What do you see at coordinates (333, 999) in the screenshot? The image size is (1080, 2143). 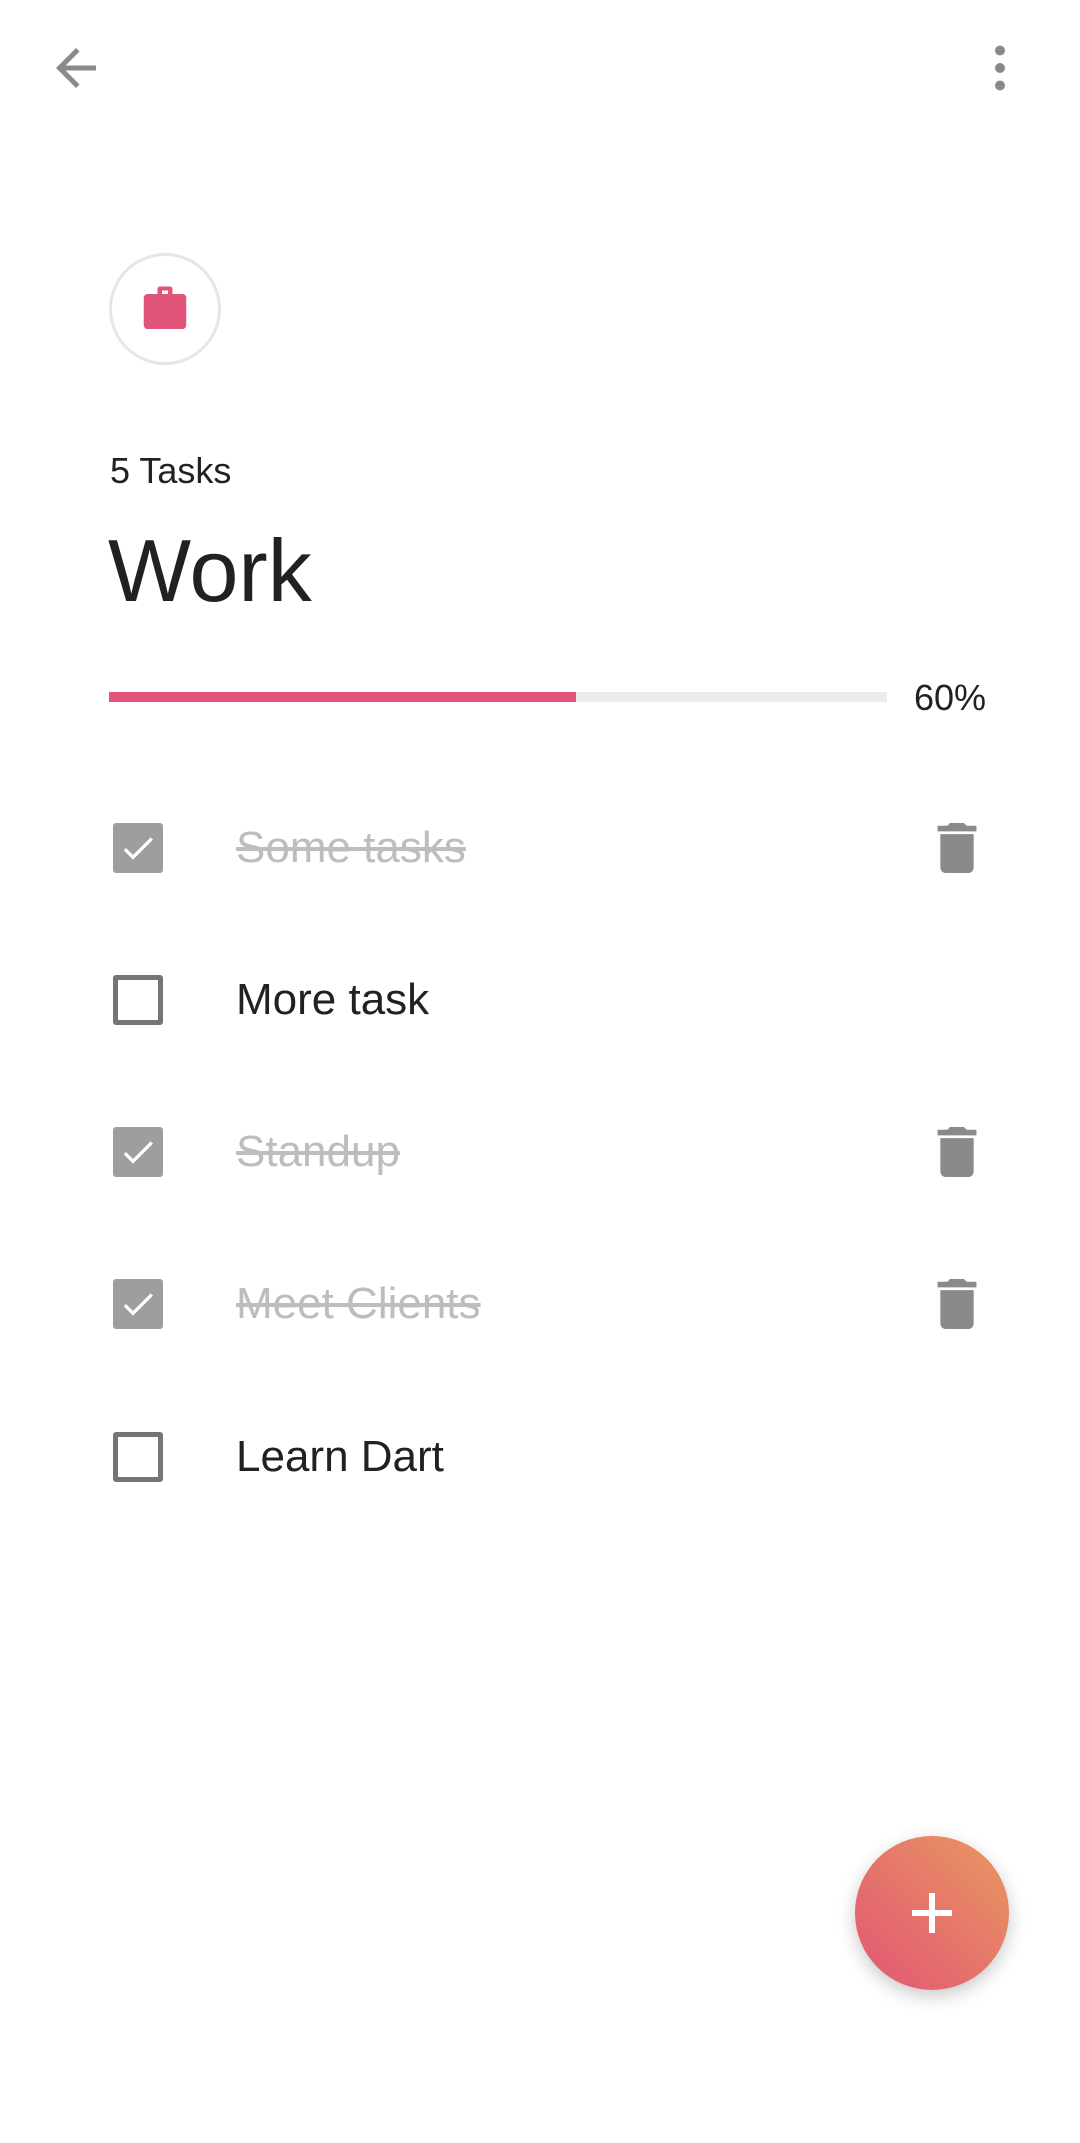 I see `task-label: More task` at bounding box center [333, 999].